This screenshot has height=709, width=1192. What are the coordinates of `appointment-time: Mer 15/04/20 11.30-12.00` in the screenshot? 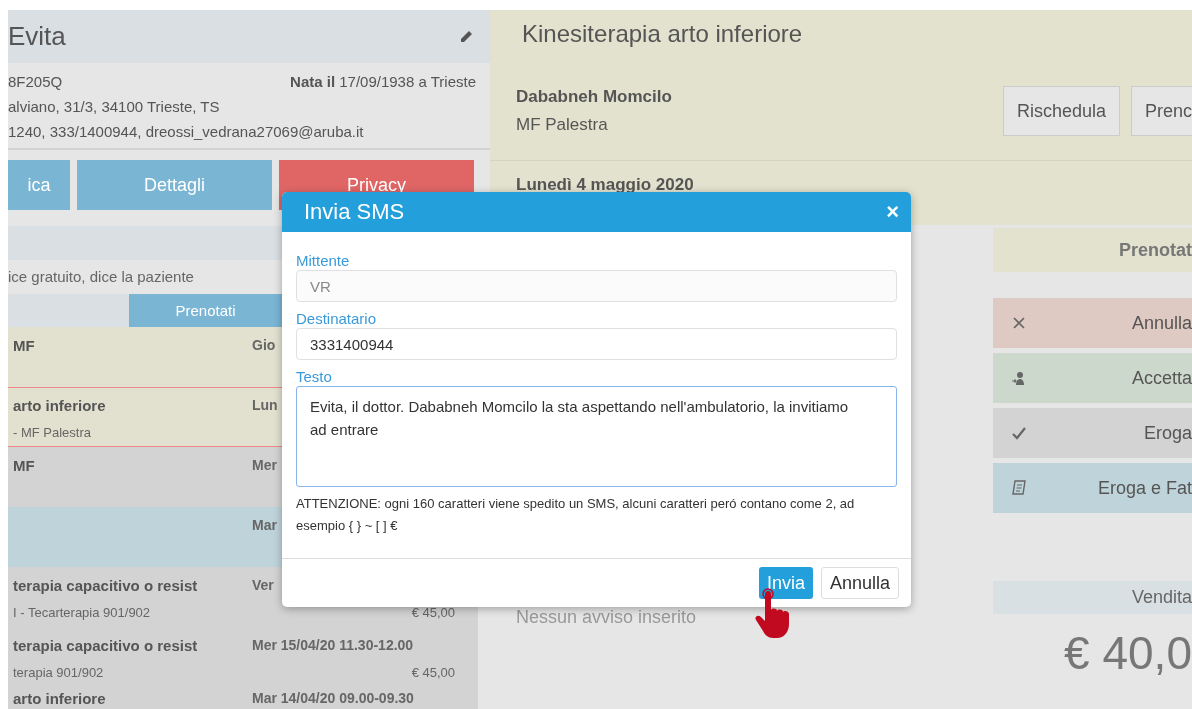 It's located at (333, 645).